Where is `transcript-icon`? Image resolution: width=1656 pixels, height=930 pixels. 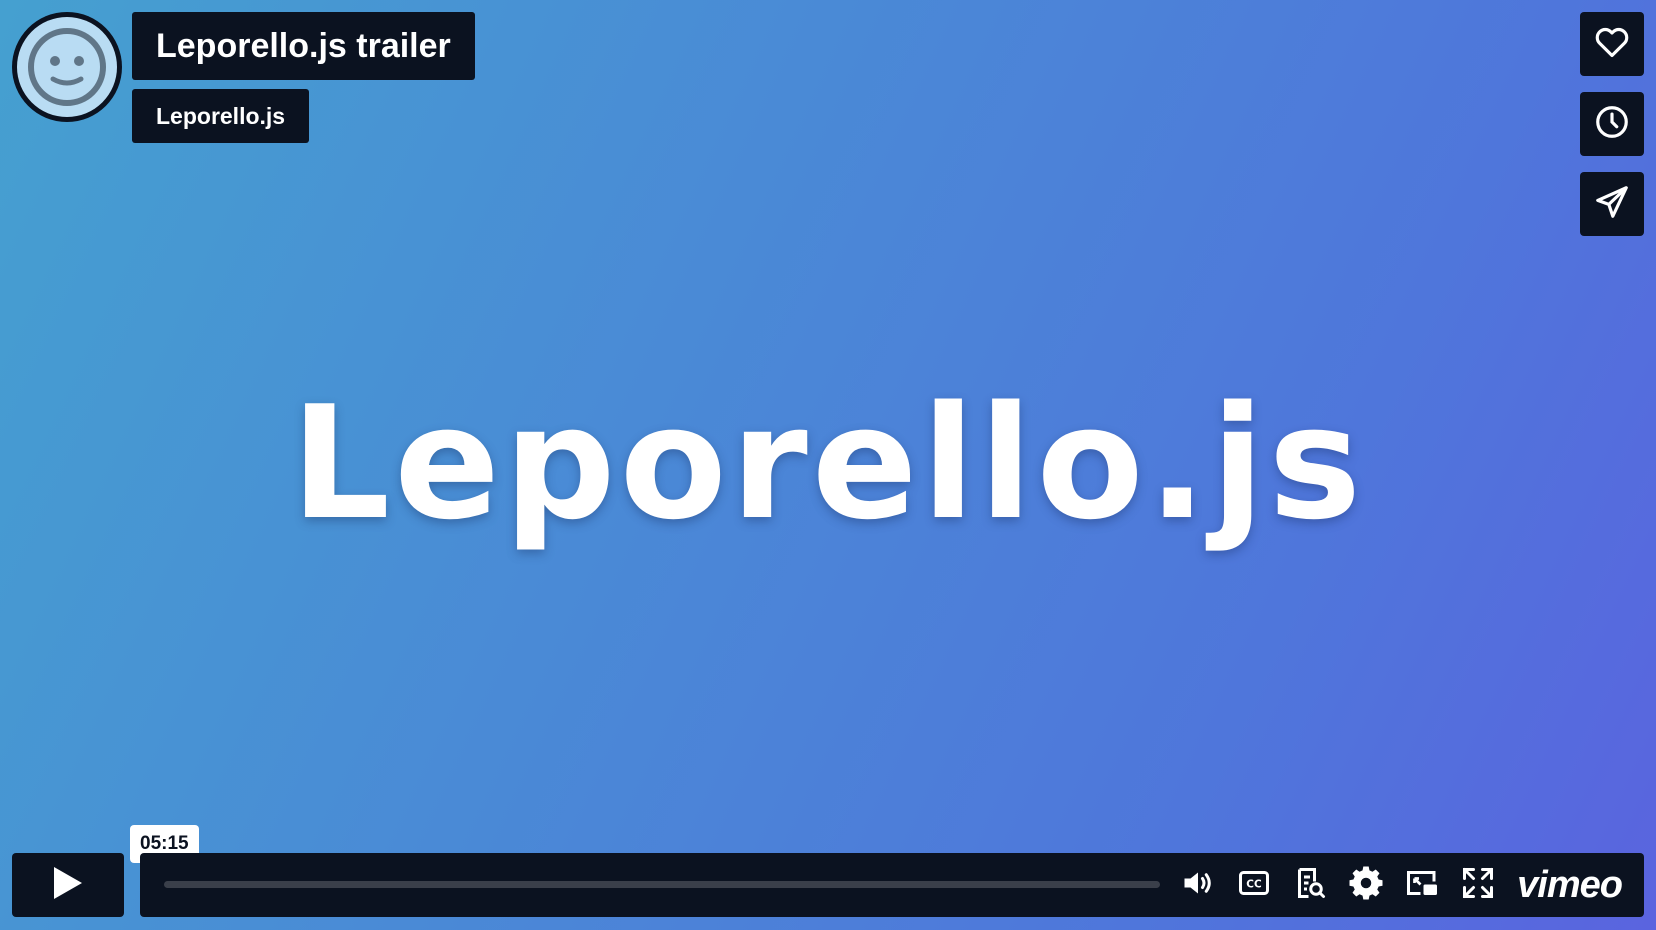 transcript-icon is located at coordinates (1310, 885).